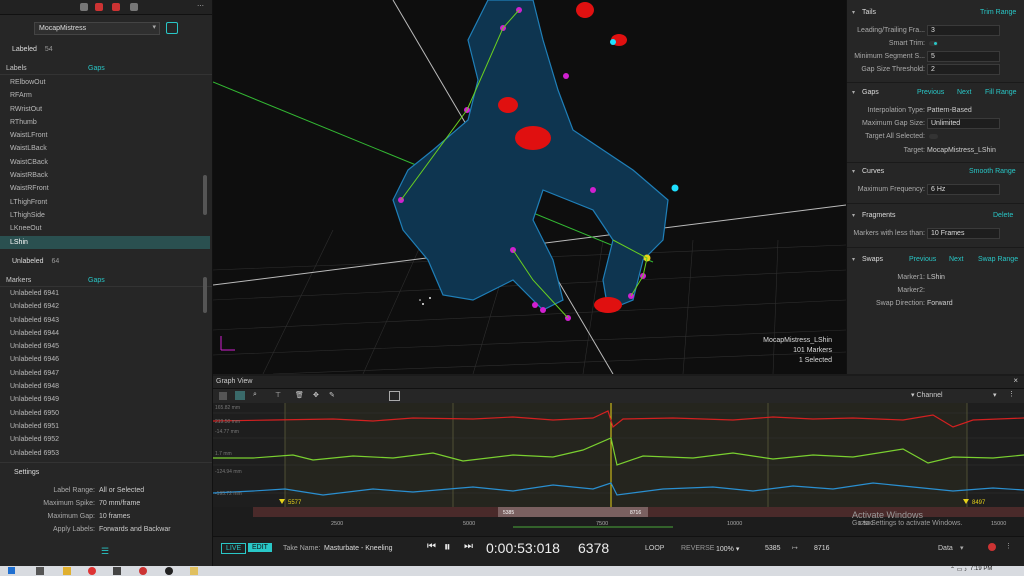 This screenshot has height=576, width=1024. What do you see at coordinates (963, 56) in the screenshot?
I see `min-segment-input: 5` at bounding box center [963, 56].